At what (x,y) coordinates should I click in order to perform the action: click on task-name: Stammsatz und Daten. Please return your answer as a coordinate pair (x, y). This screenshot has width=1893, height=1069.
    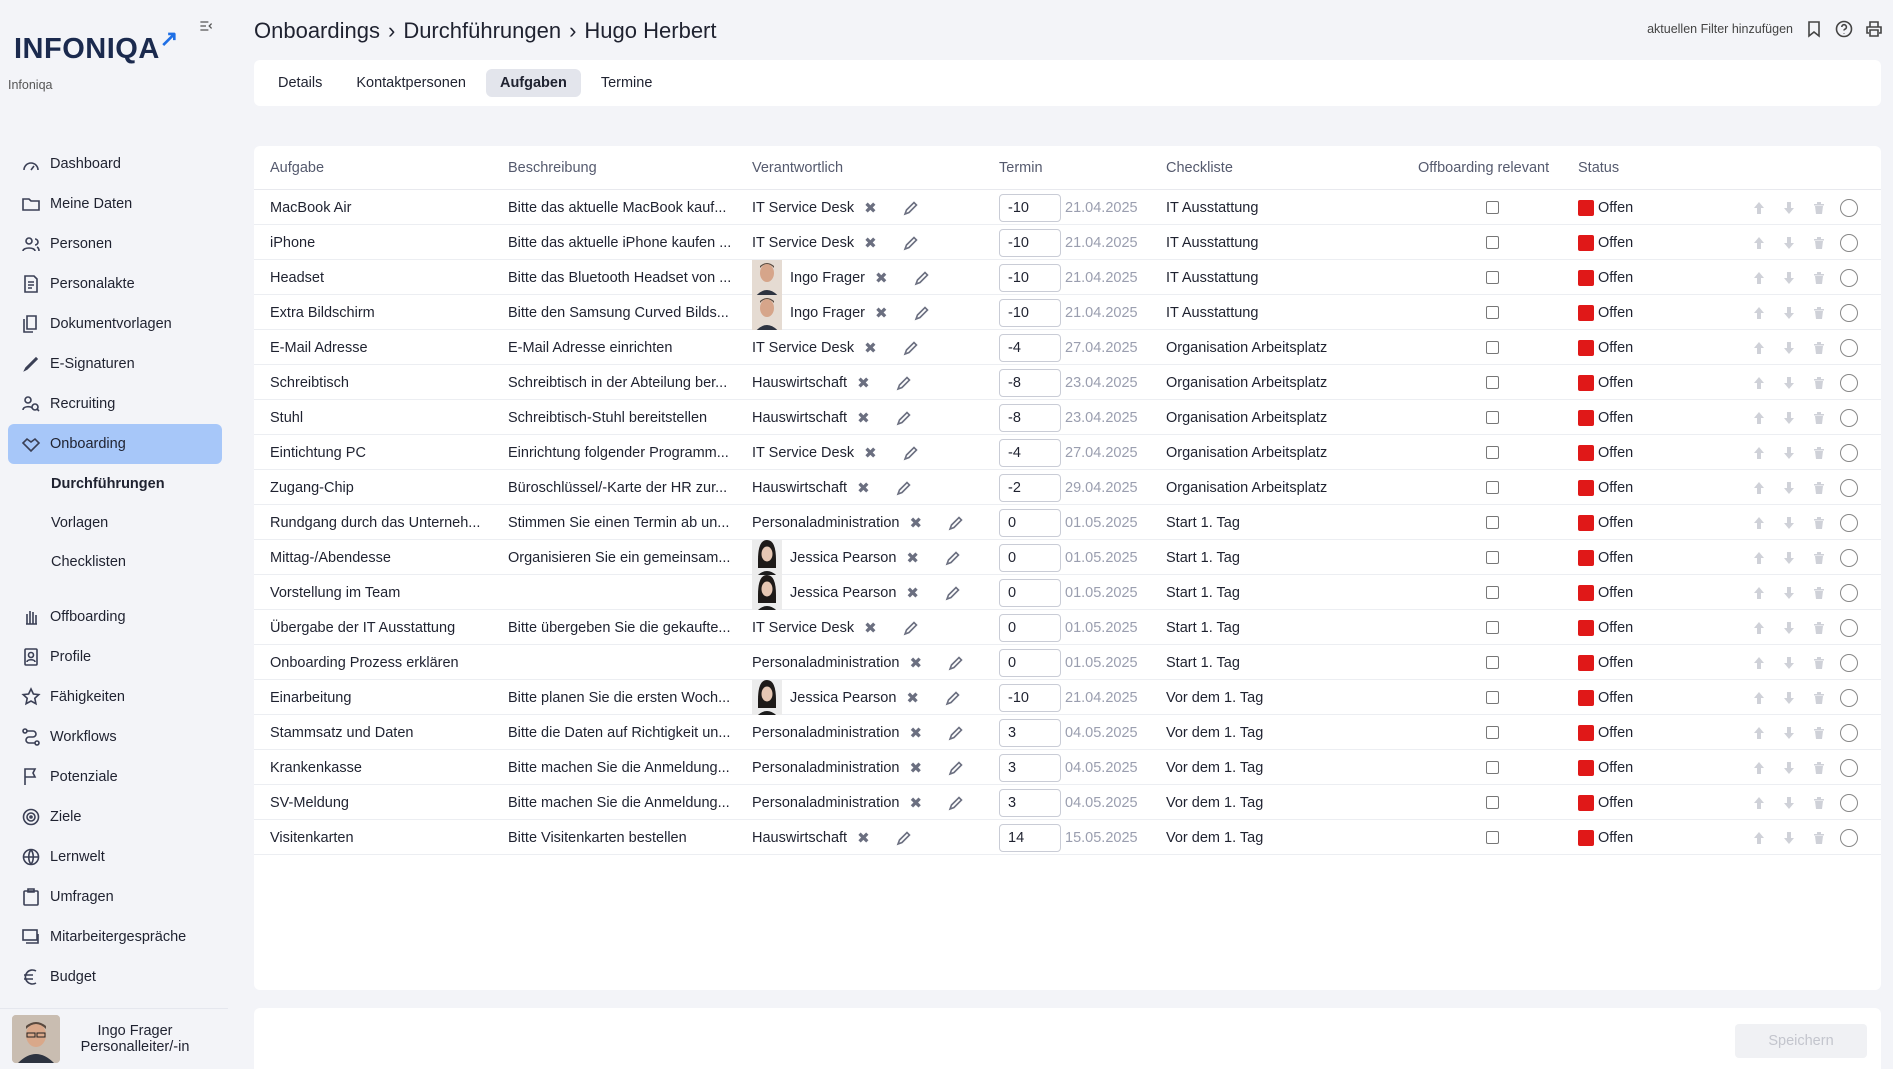
    Looking at the image, I should click on (384, 732).